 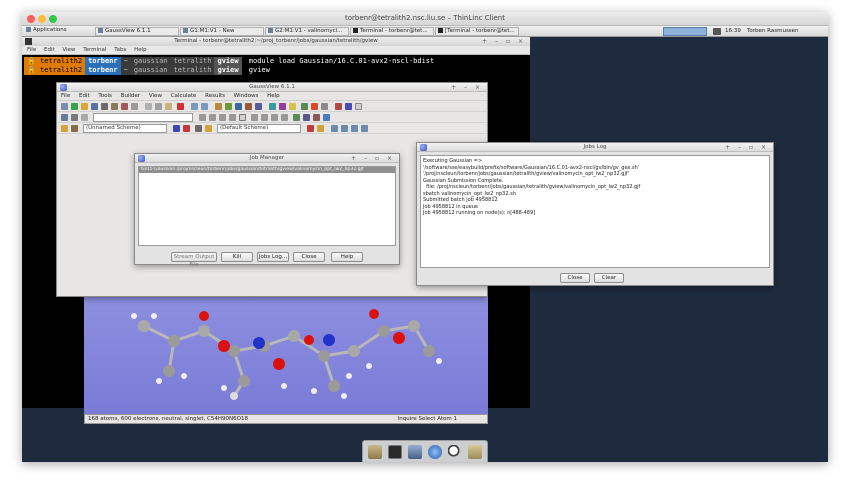 What do you see at coordinates (232, 117) in the screenshot?
I see `up-icon` at bounding box center [232, 117].